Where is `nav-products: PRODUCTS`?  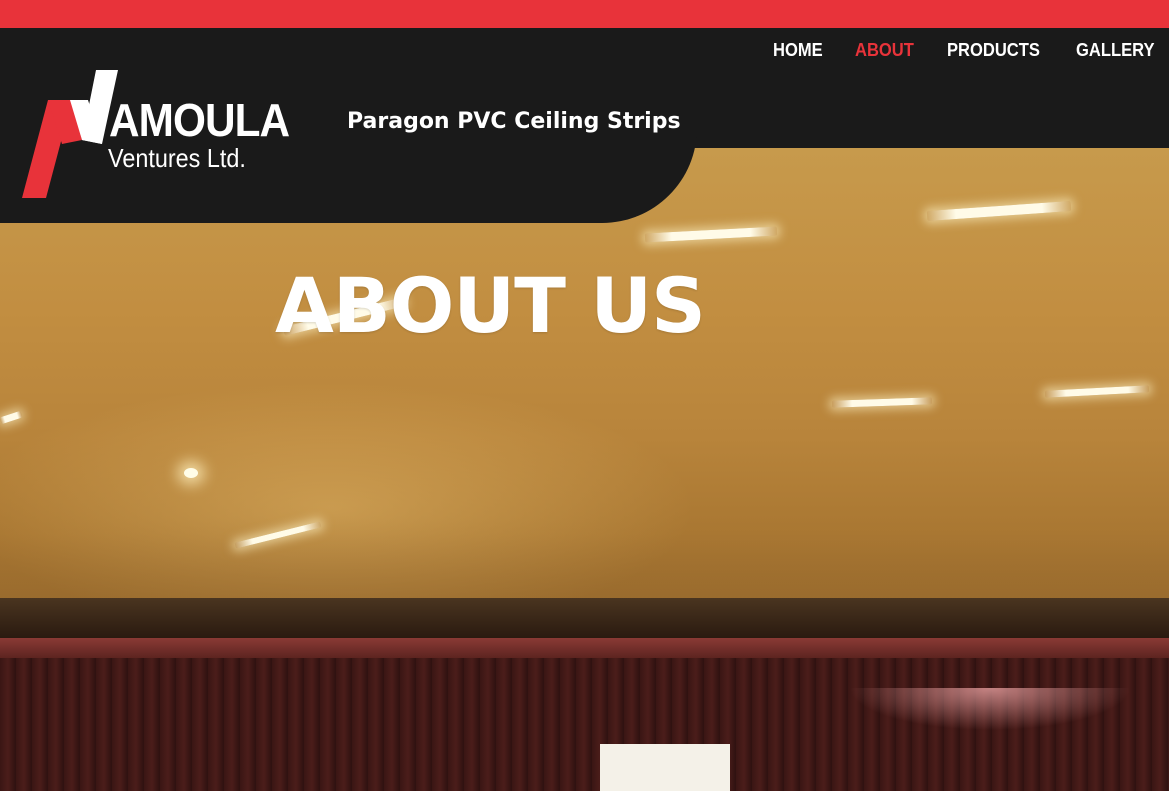 nav-products: PRODUCTS is located at coordinates (993, 50).